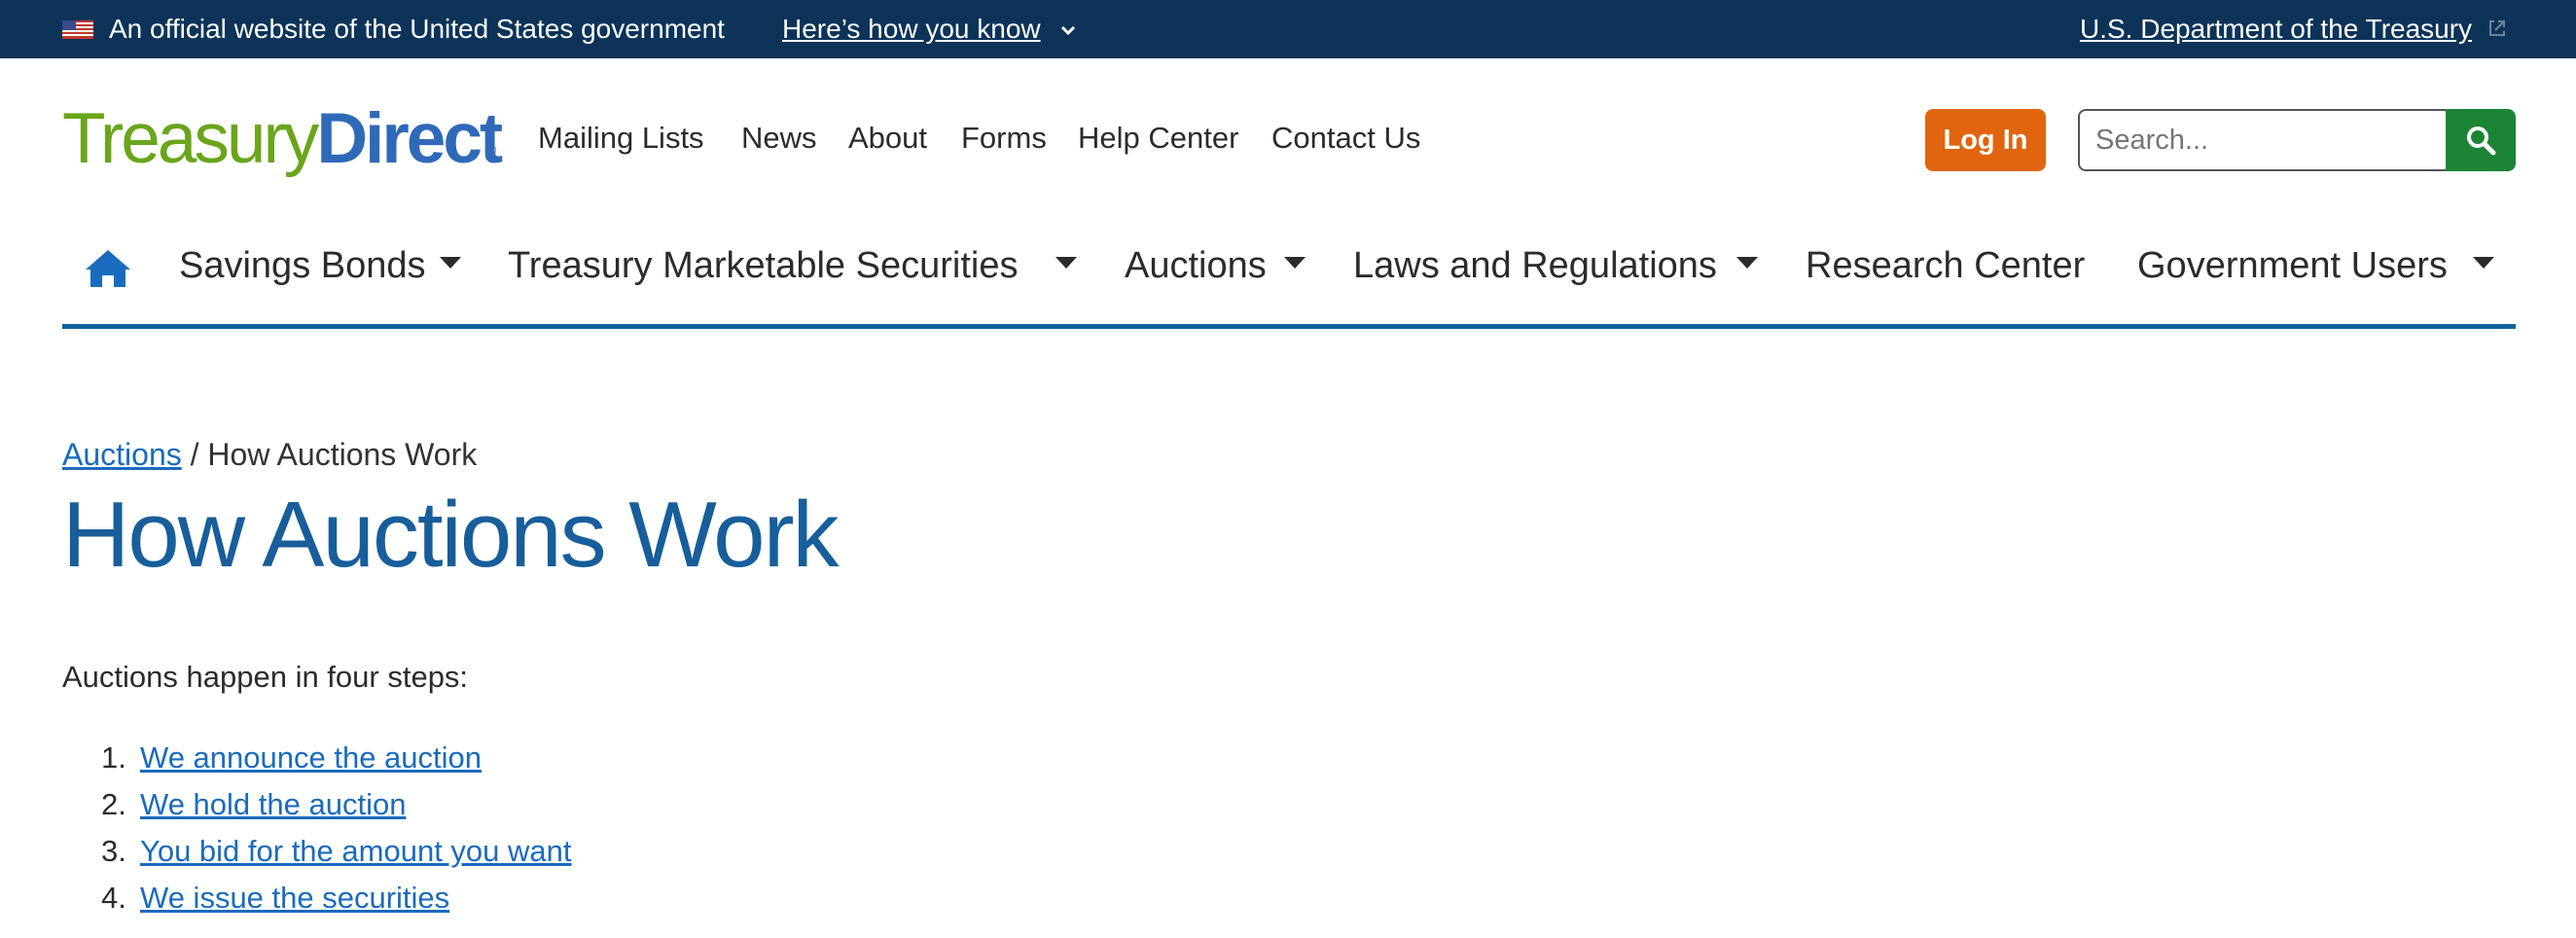 The image size is (2576, 938). What do you see at coordinates (763, 265) in the screenshot?
I see `nav-marketable-securities: Treasury Marketable Securities` at bounding box center [763, 265].